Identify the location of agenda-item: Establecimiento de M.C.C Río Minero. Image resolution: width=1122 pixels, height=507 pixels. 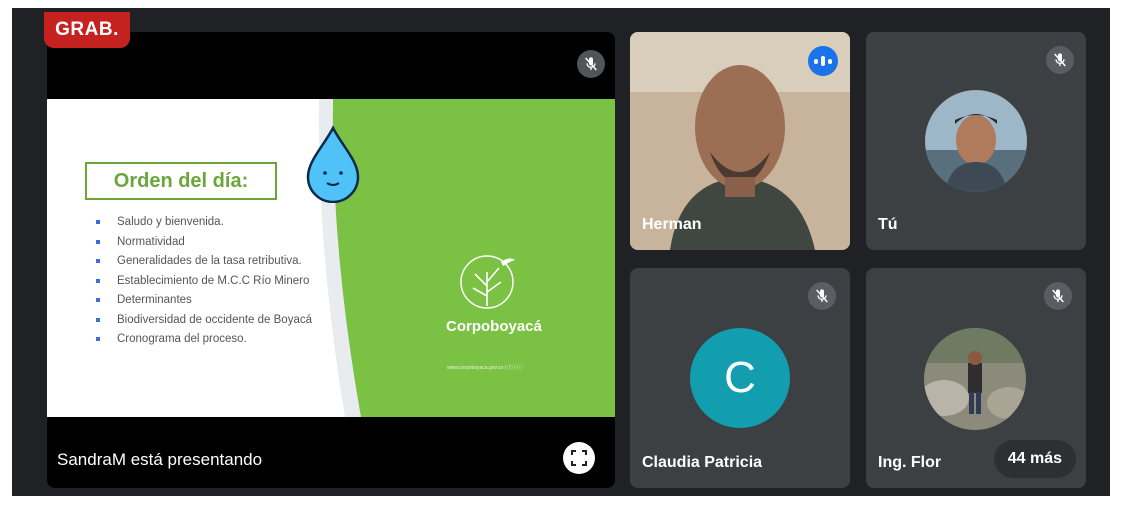
(203, 282).